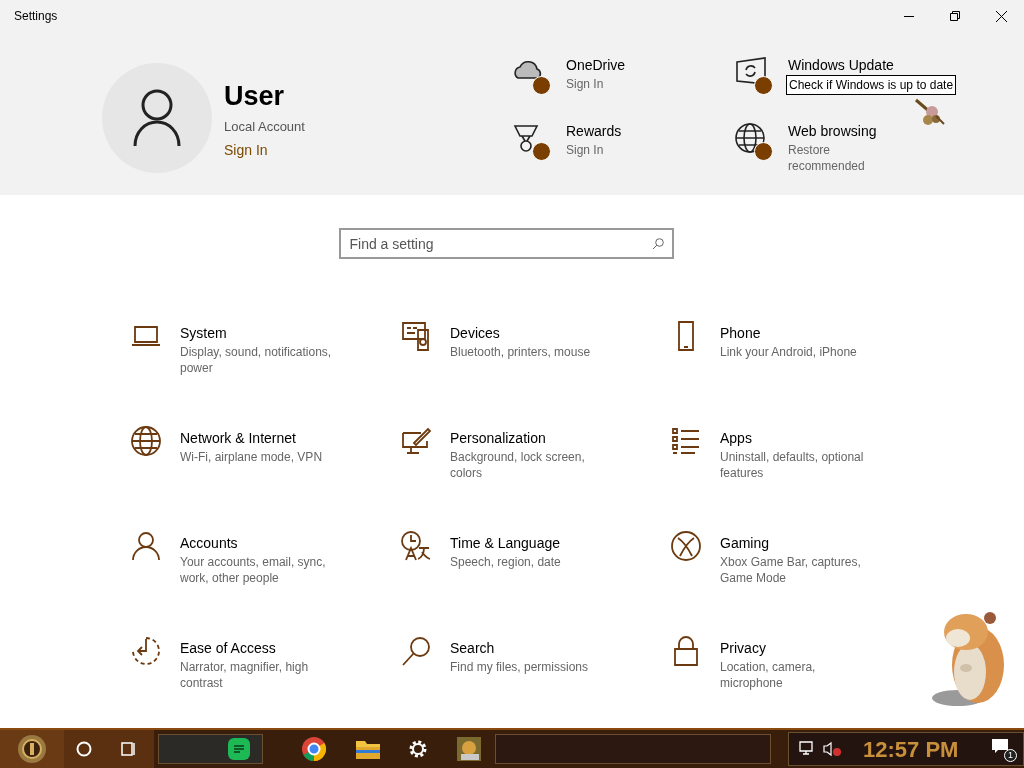  Describe the element at coordinates (911, 749) in the screenshot. I see `clock: 12:57 PM` at that location.